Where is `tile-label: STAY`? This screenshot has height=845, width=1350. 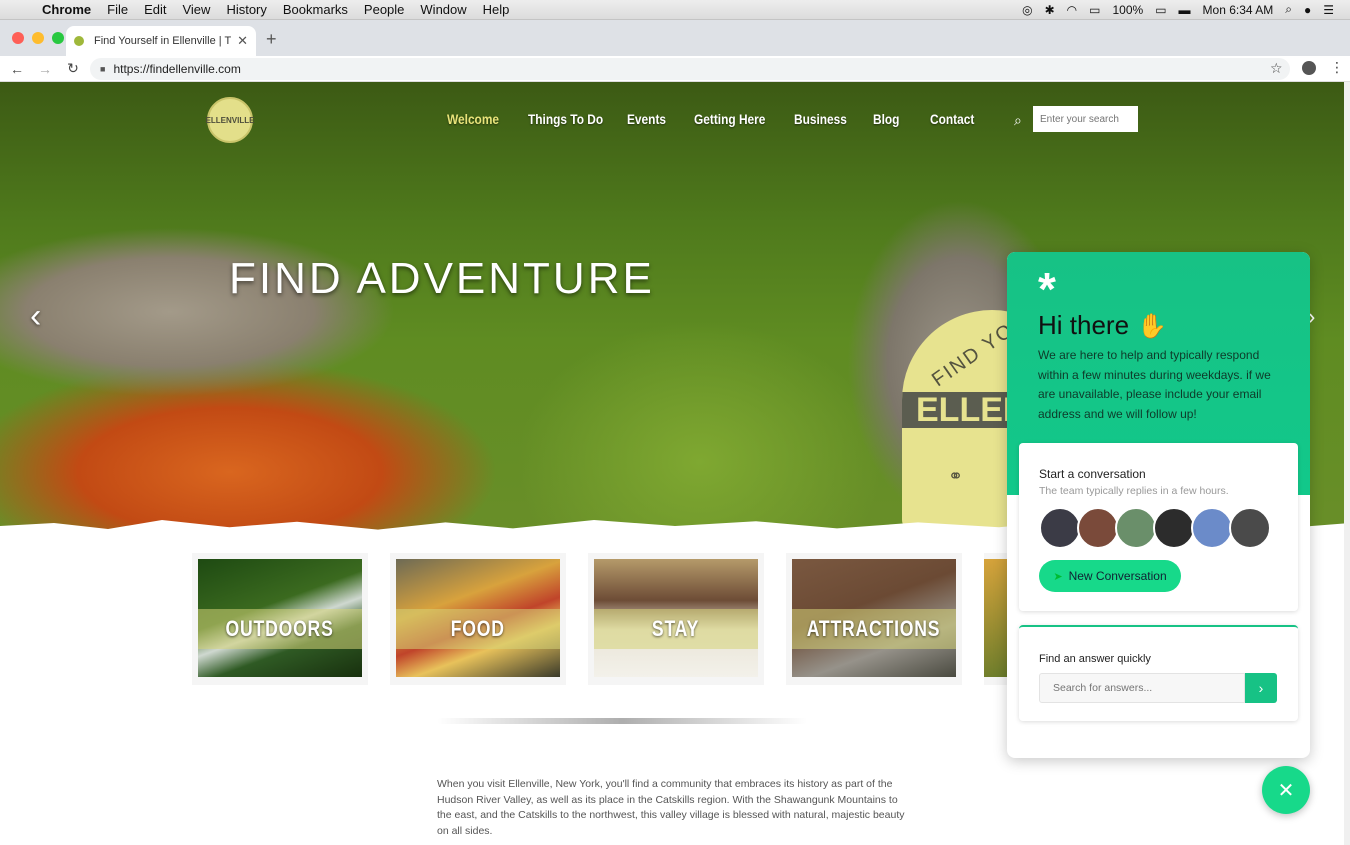
tile-label: STAY is located at coordinates (676, 628).